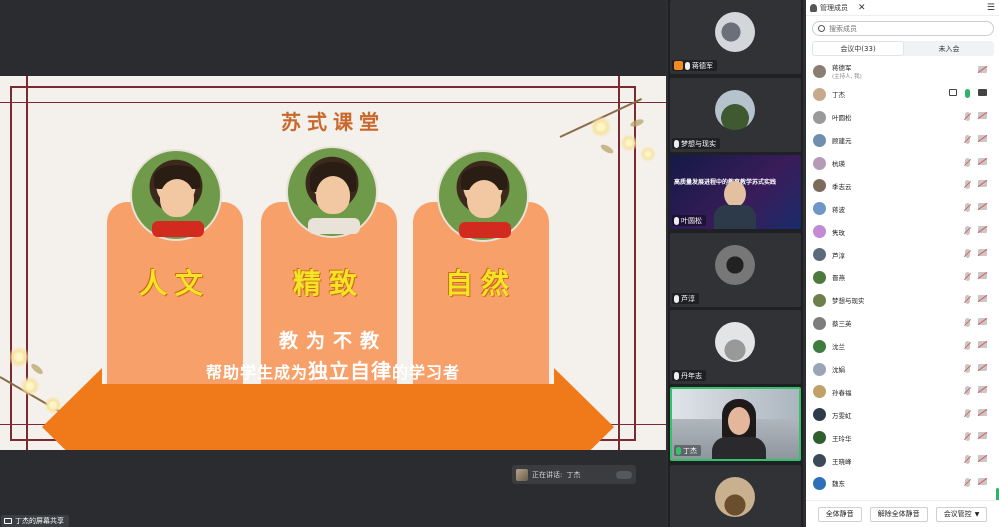 The image size is (999, 527). I want to click on member-row: 芦淳, so click(902, 254).